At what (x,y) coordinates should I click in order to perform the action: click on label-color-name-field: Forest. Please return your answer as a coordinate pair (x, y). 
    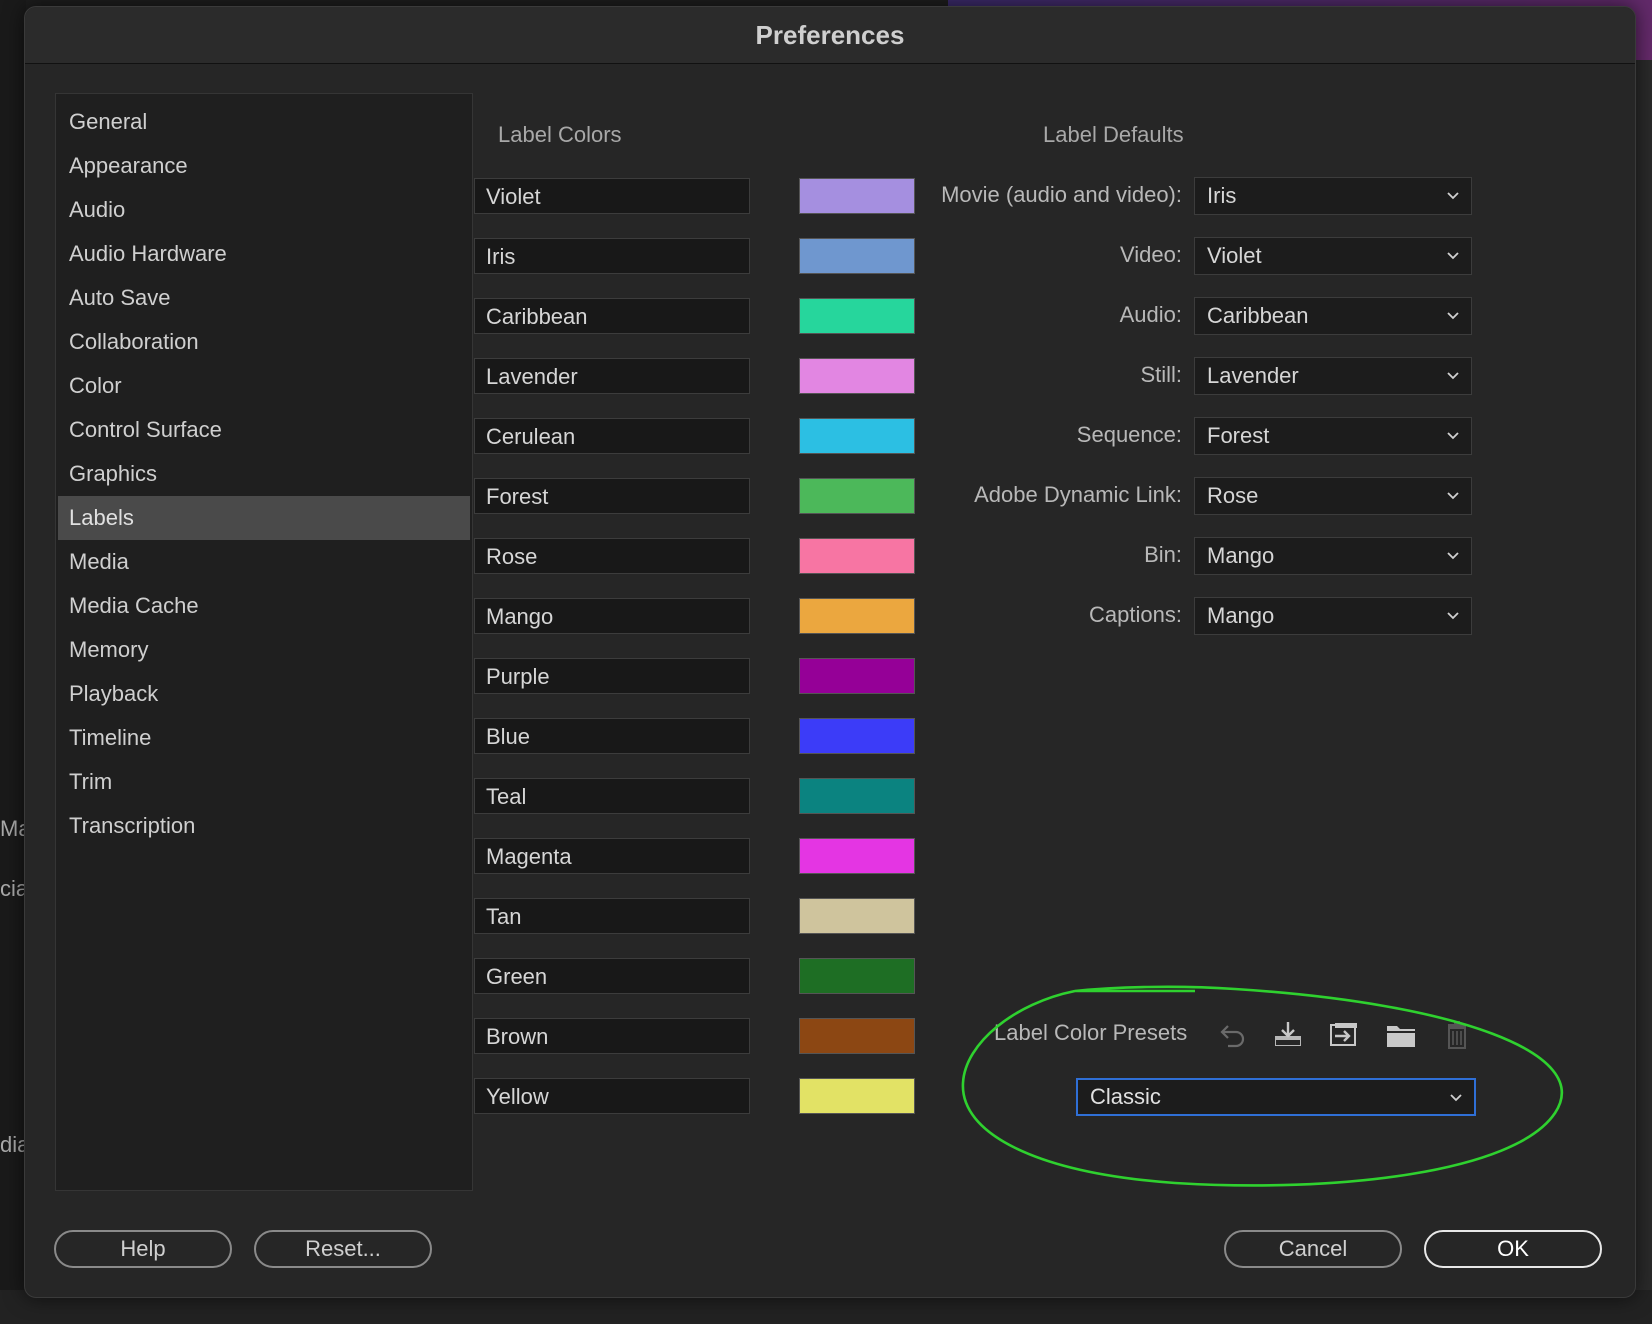
    Looking at the image, I should click on (612, 496).